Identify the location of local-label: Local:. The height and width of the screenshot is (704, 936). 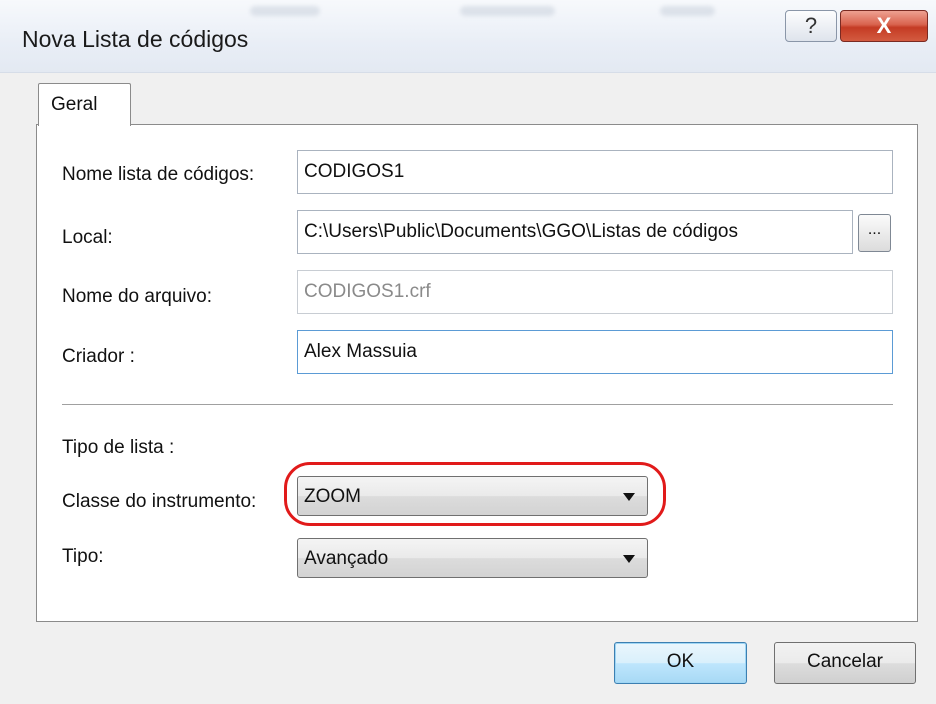
(87, 237).